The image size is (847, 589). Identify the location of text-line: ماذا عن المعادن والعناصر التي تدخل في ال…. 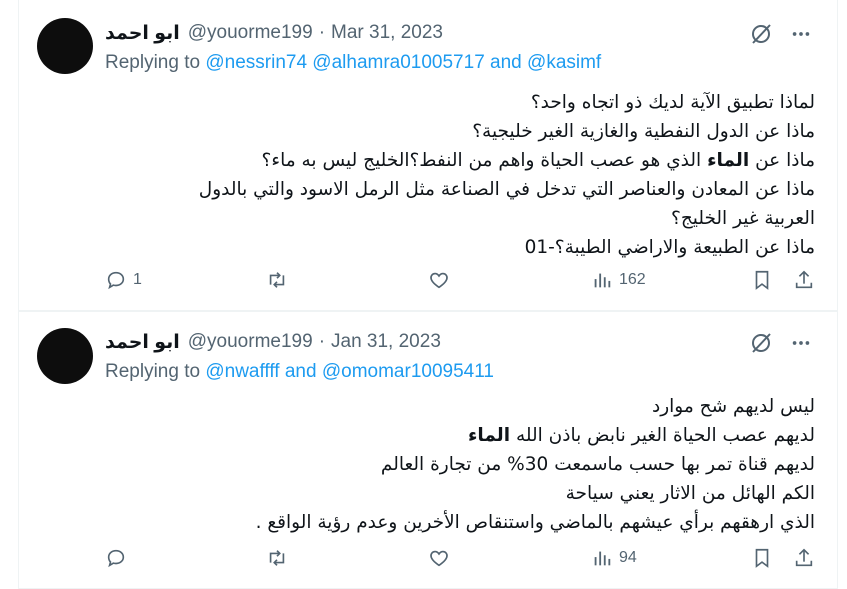
(506, 189).